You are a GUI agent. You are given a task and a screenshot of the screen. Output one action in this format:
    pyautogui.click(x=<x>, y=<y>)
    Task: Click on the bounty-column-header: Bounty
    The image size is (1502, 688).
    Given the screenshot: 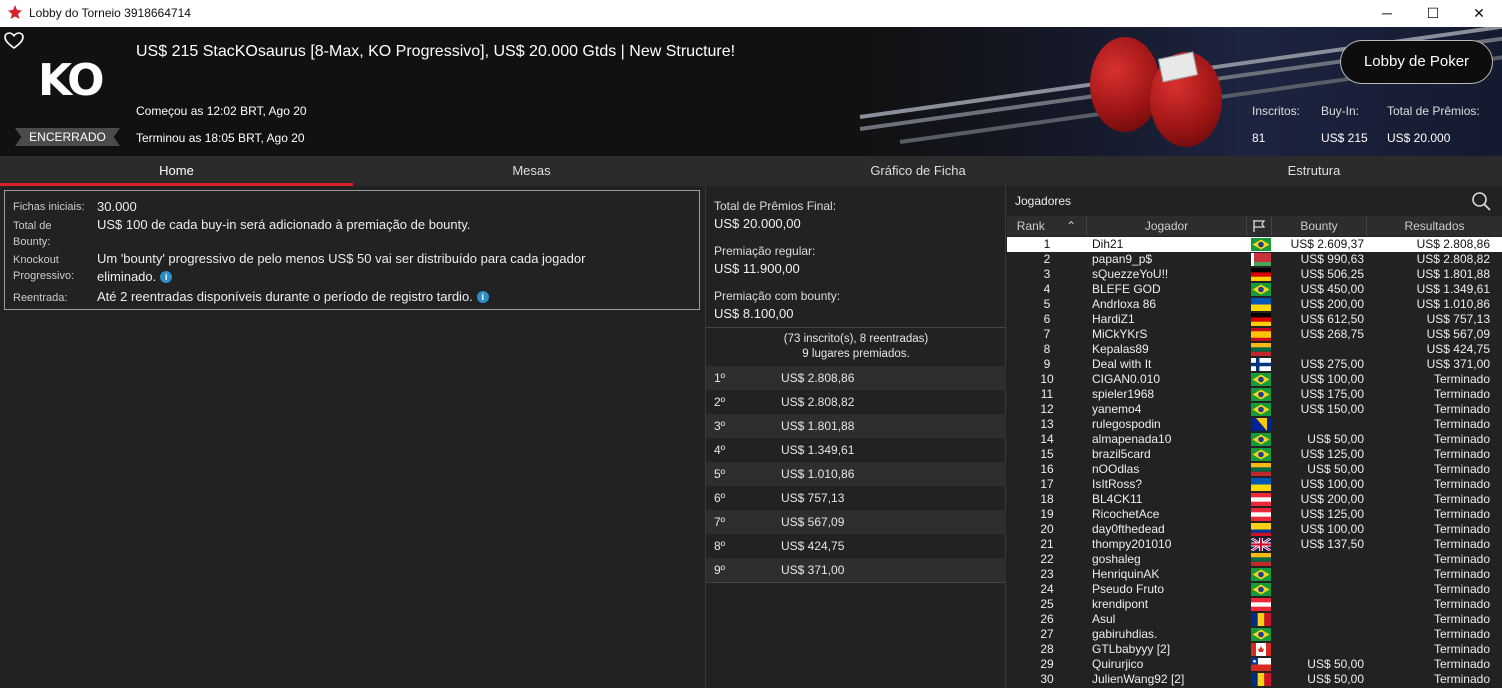 What is the action you would take?
    pyautogui.click(x=1319, y=226)
    